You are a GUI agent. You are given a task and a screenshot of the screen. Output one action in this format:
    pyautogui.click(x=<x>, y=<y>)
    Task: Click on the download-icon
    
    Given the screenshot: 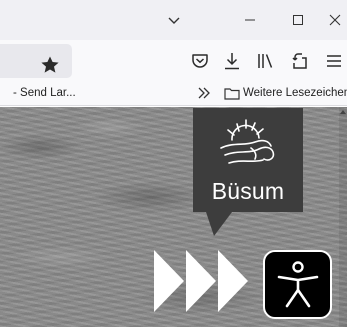 What is the action you would take?
    pyautogui.click(x=232, y=61)
    